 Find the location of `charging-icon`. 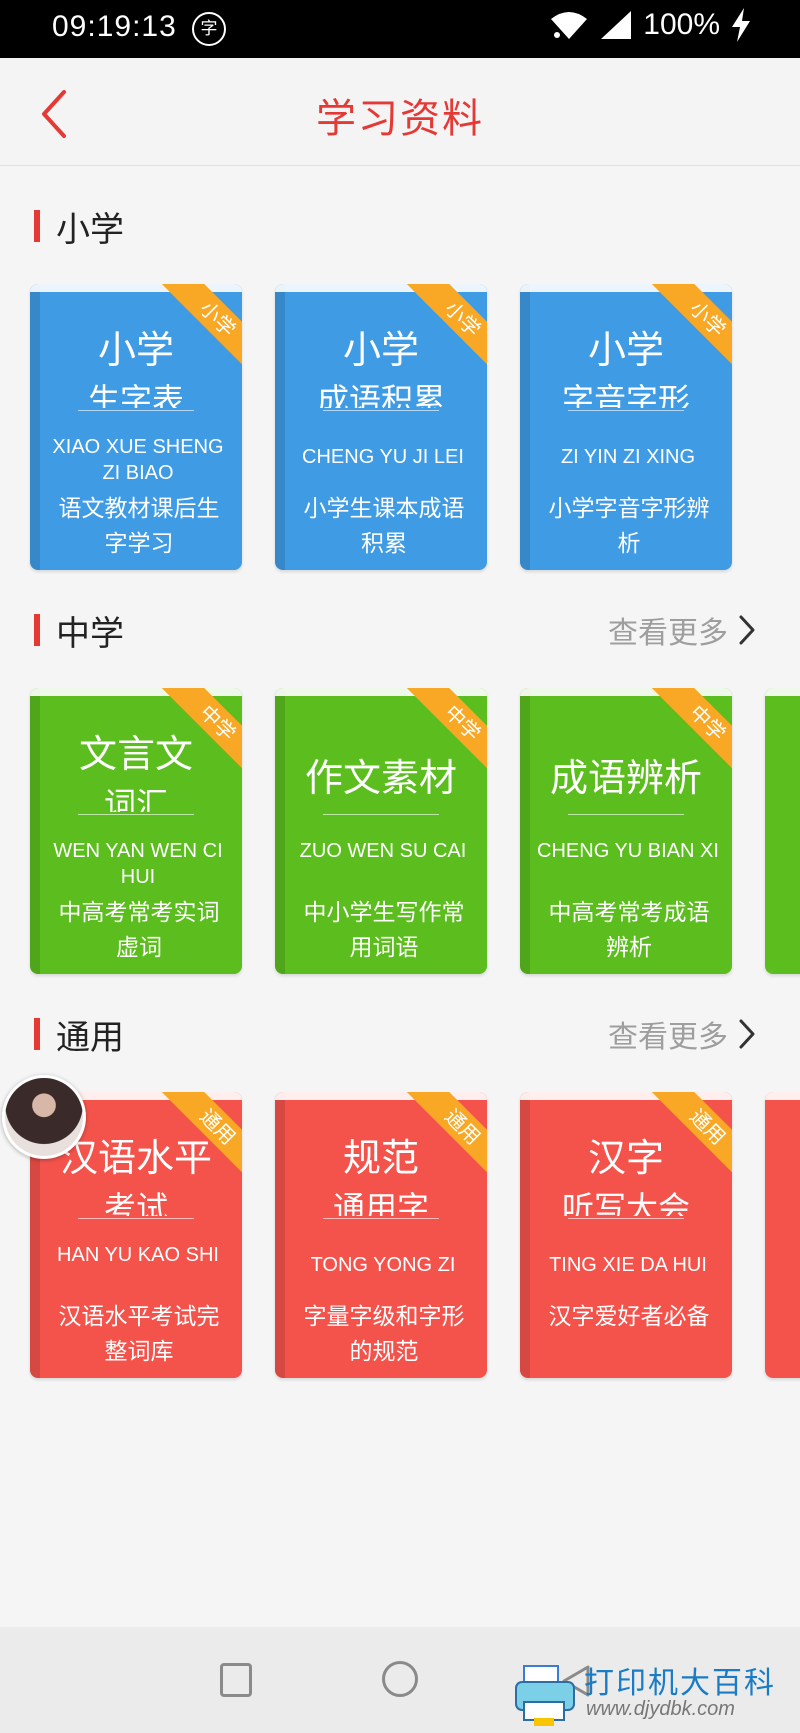

charging-icon is located at coordinates (741, 25).